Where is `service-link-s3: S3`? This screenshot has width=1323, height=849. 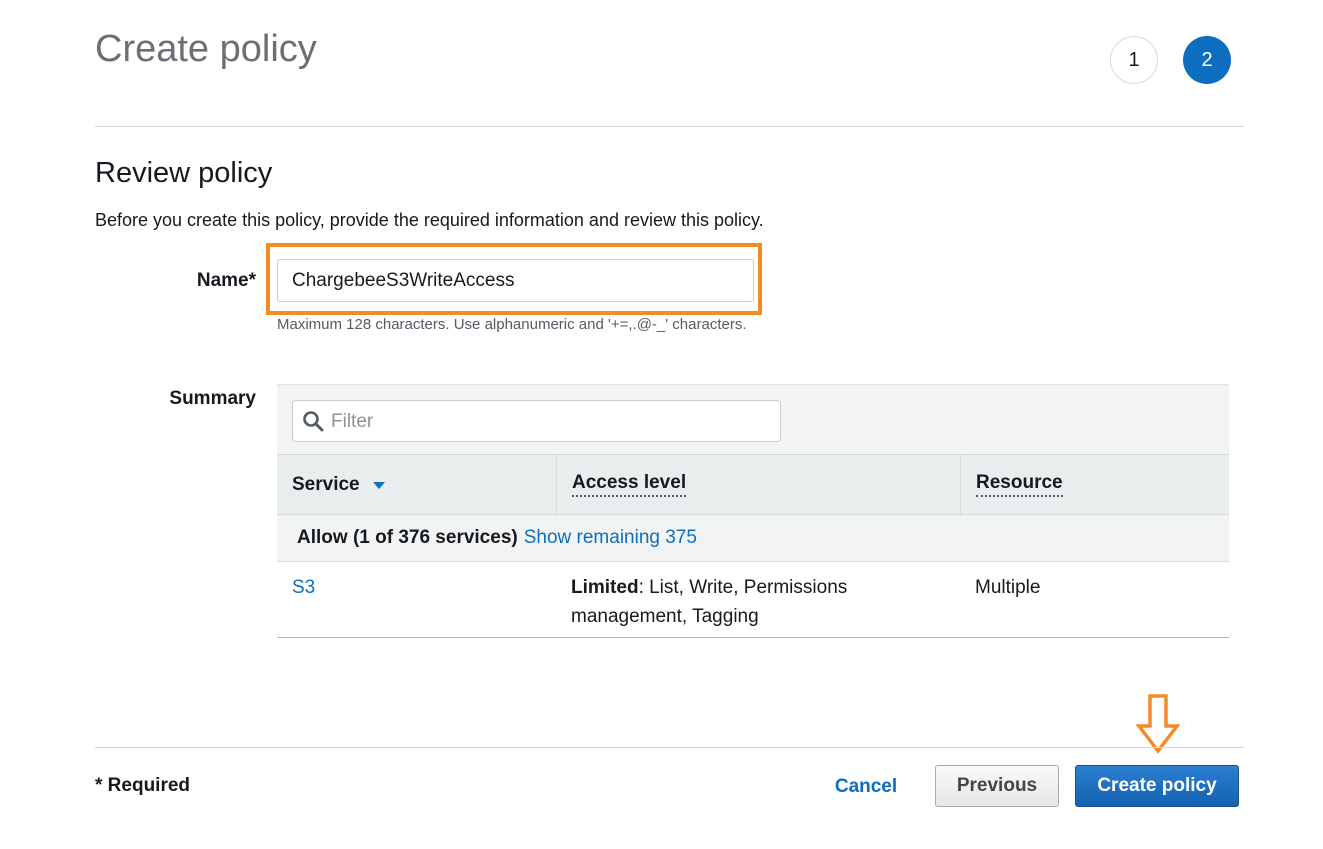 service-link-s3: S3 is located at coordinates (303, 587).